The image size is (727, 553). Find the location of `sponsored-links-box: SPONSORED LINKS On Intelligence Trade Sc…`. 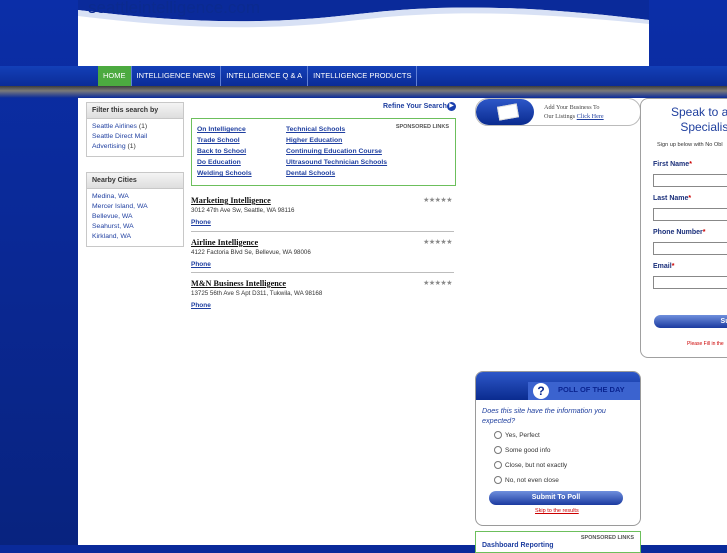

sponsored-links-box: SPONSORED LINKS On Intelligence Trade Sc… is located at coordinates (323, 152).